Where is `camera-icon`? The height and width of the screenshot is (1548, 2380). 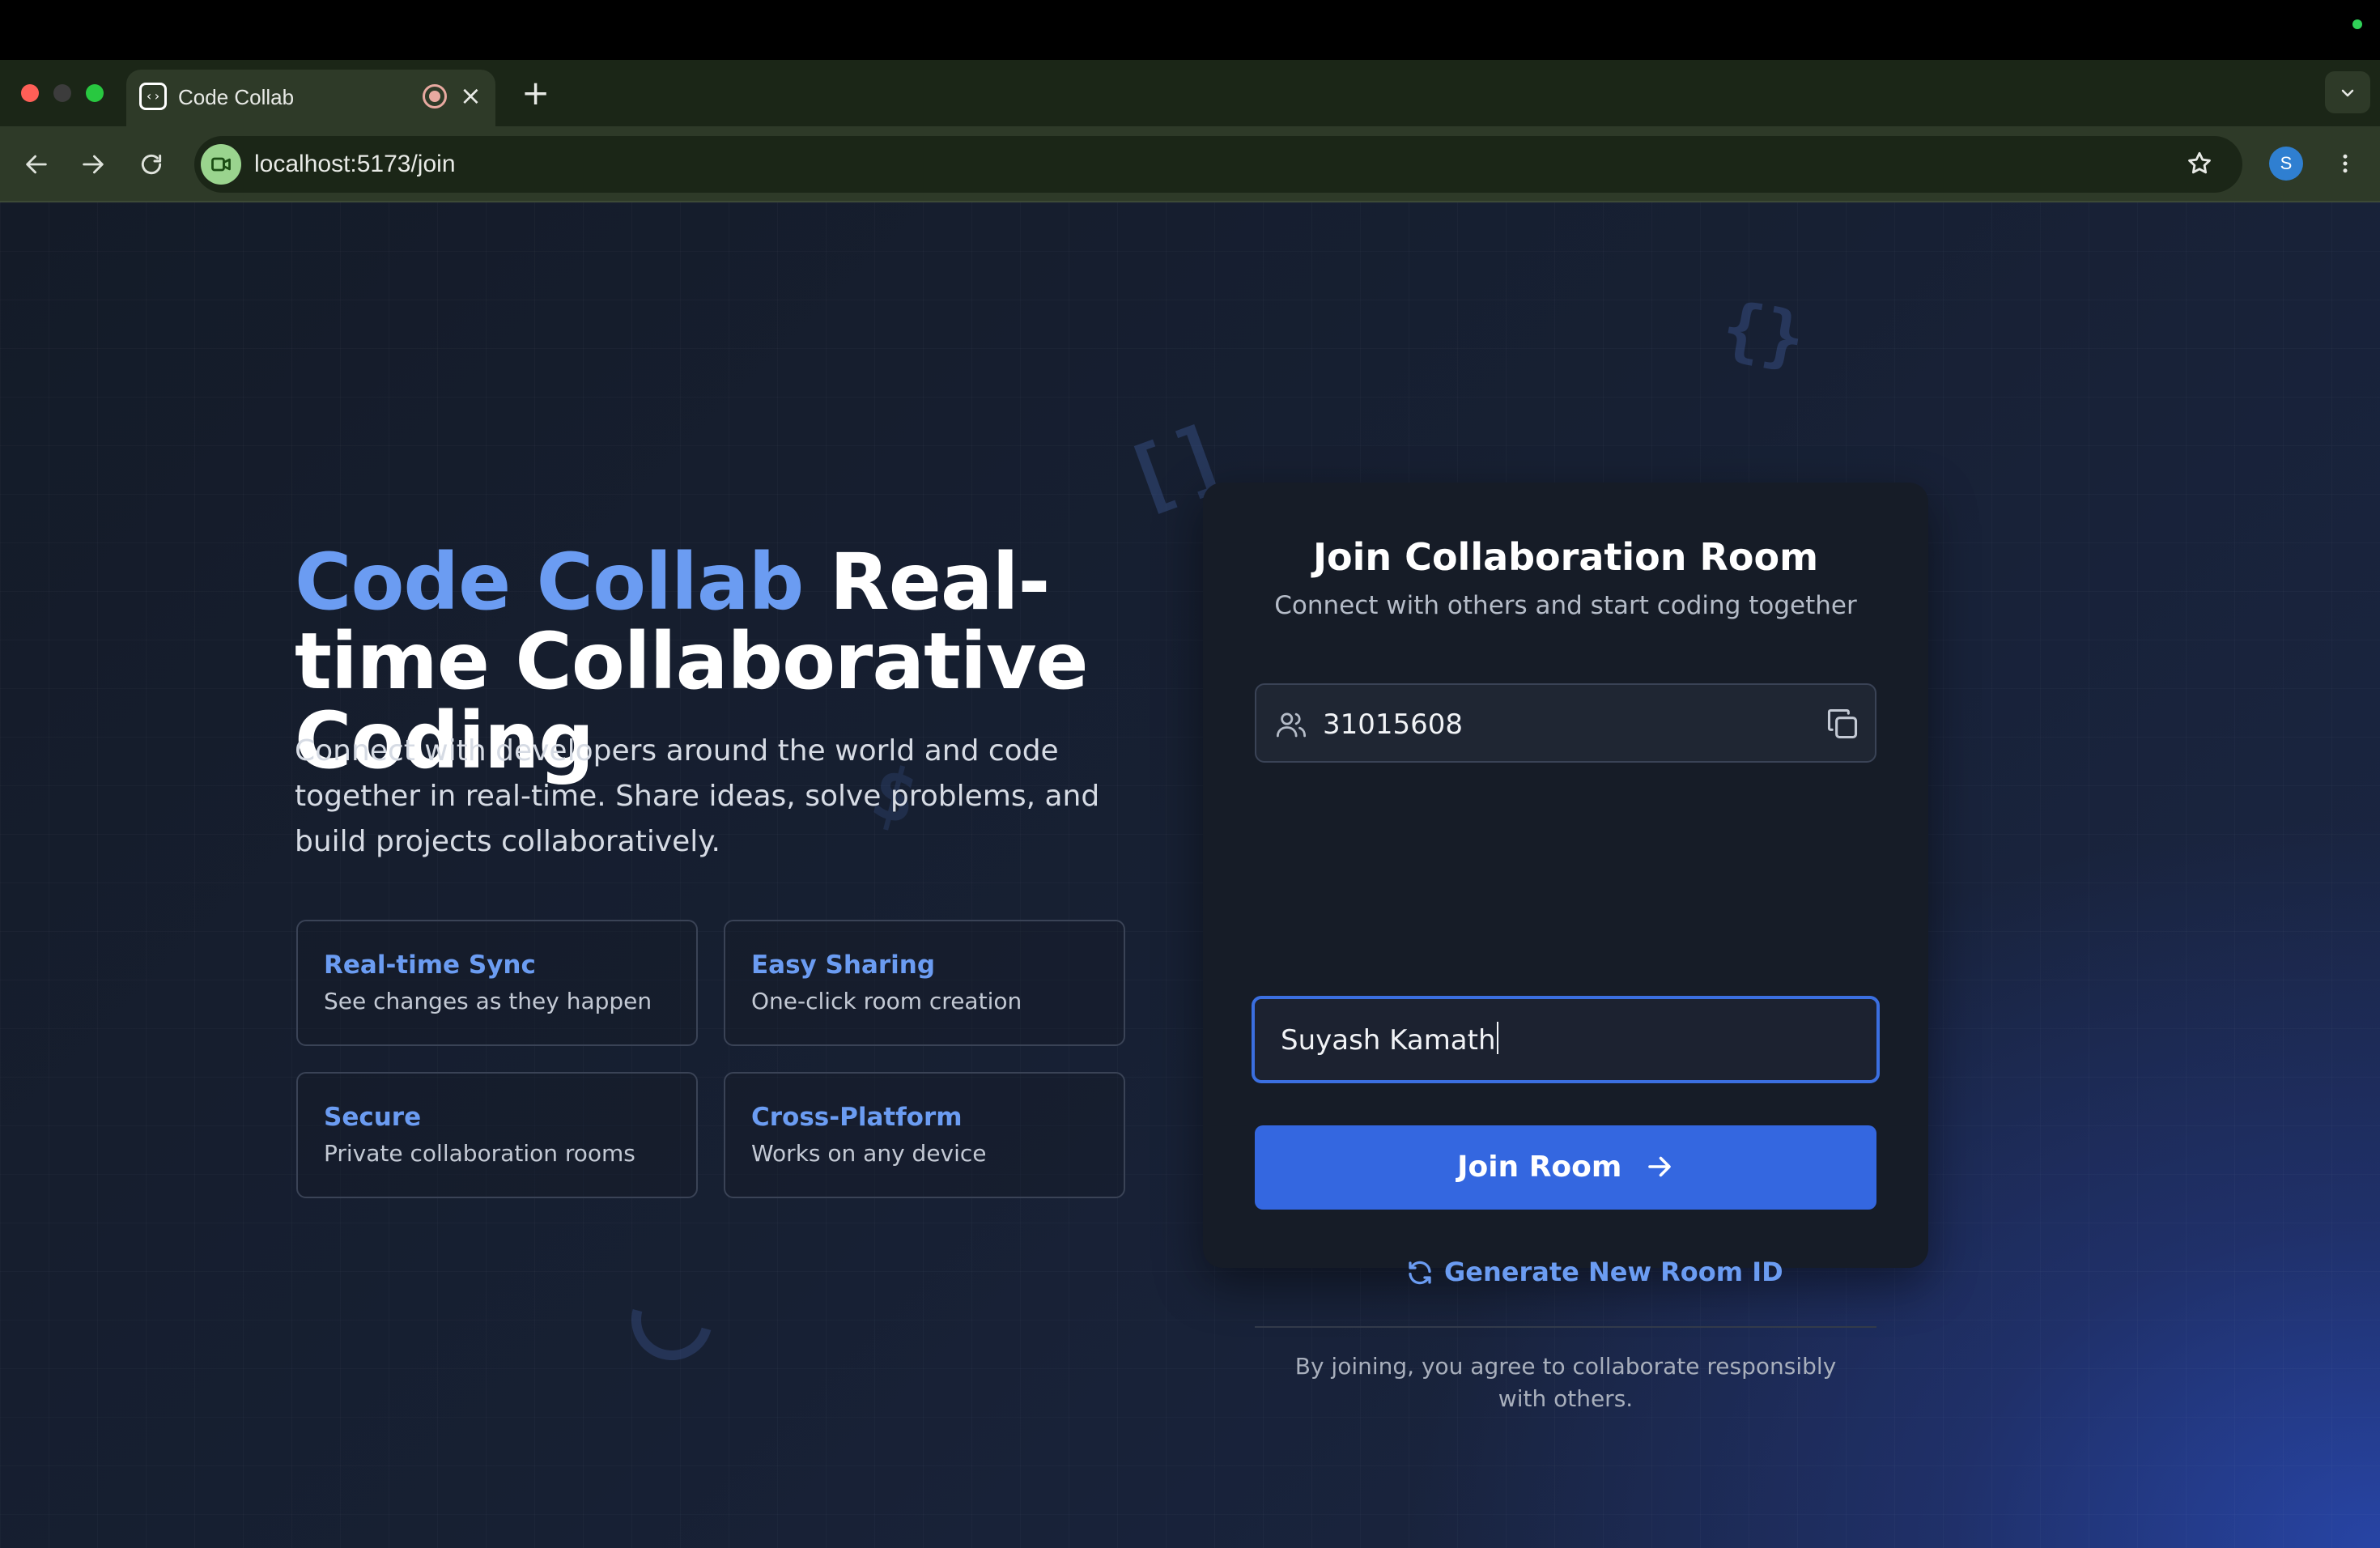
camera-icon is located at coordinates (221, 165).